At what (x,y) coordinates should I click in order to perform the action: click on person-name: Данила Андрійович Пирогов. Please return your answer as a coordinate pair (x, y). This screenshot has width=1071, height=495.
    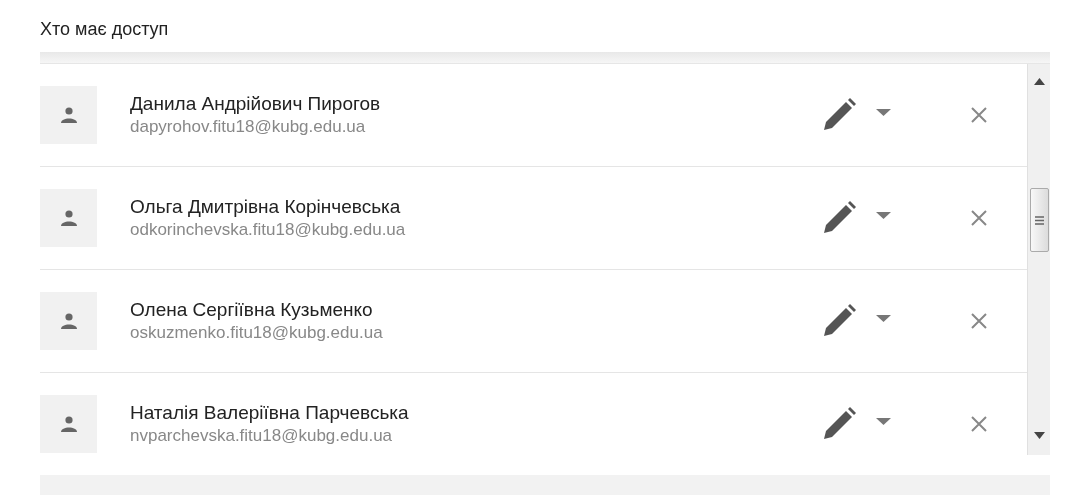
    Looking at the image, I should click on (255, 104).